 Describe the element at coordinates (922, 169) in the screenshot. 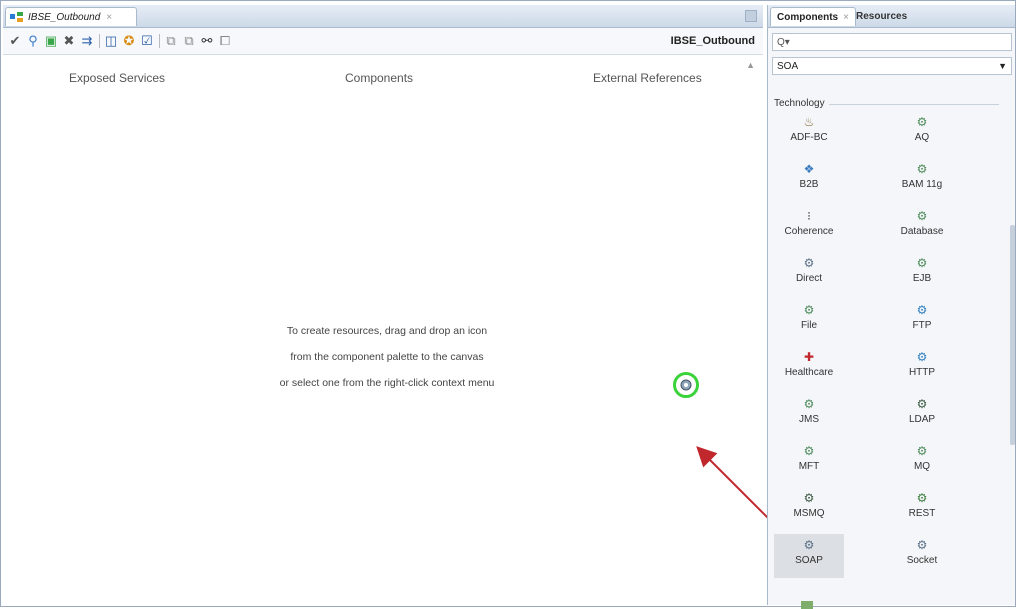

I see `bam-icon: ⚙` at that location.